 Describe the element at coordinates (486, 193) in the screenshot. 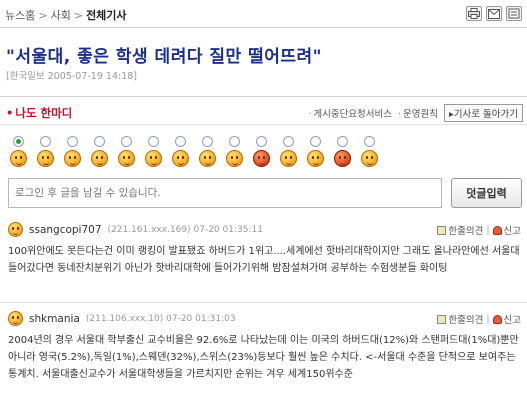

I see `submit-comment-button: 덧글입력` at that location.